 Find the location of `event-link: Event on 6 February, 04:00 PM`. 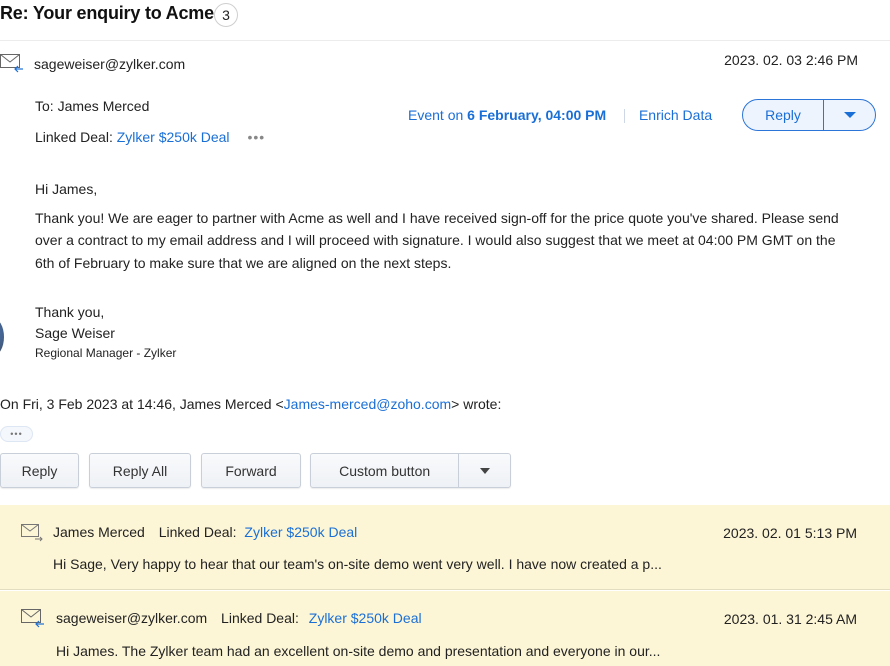

event-link: Event on 6 February, 04:00 PM is located at coordinates (509, 115).